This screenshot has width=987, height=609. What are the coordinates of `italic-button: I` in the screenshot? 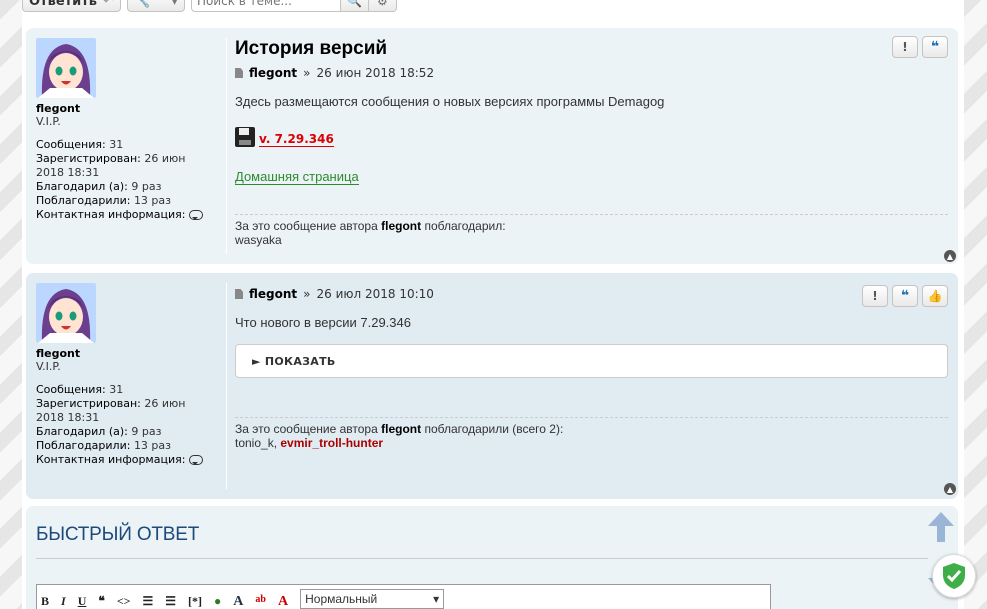 It's located at (63, 601).